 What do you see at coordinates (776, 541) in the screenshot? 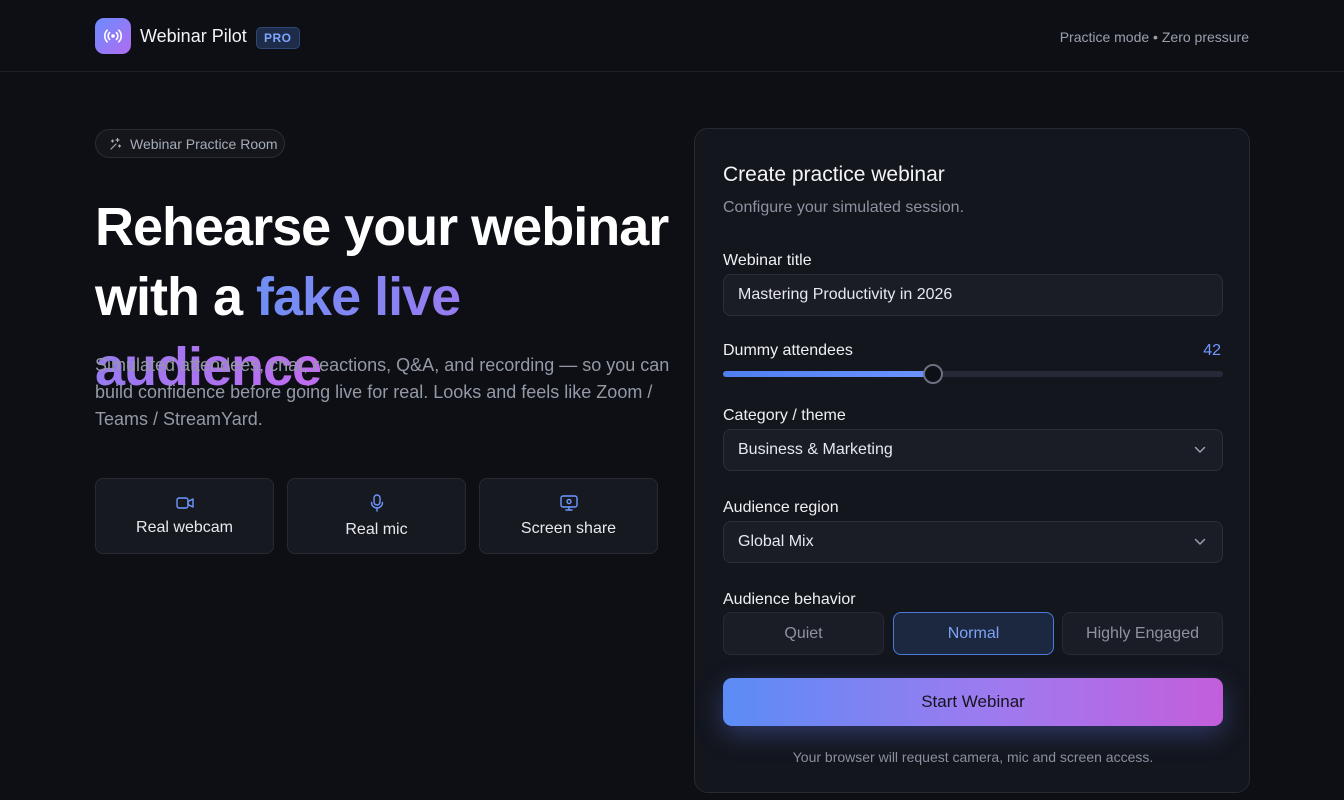
I see `region-value: Global Mix` at bounding box center [776, 541].